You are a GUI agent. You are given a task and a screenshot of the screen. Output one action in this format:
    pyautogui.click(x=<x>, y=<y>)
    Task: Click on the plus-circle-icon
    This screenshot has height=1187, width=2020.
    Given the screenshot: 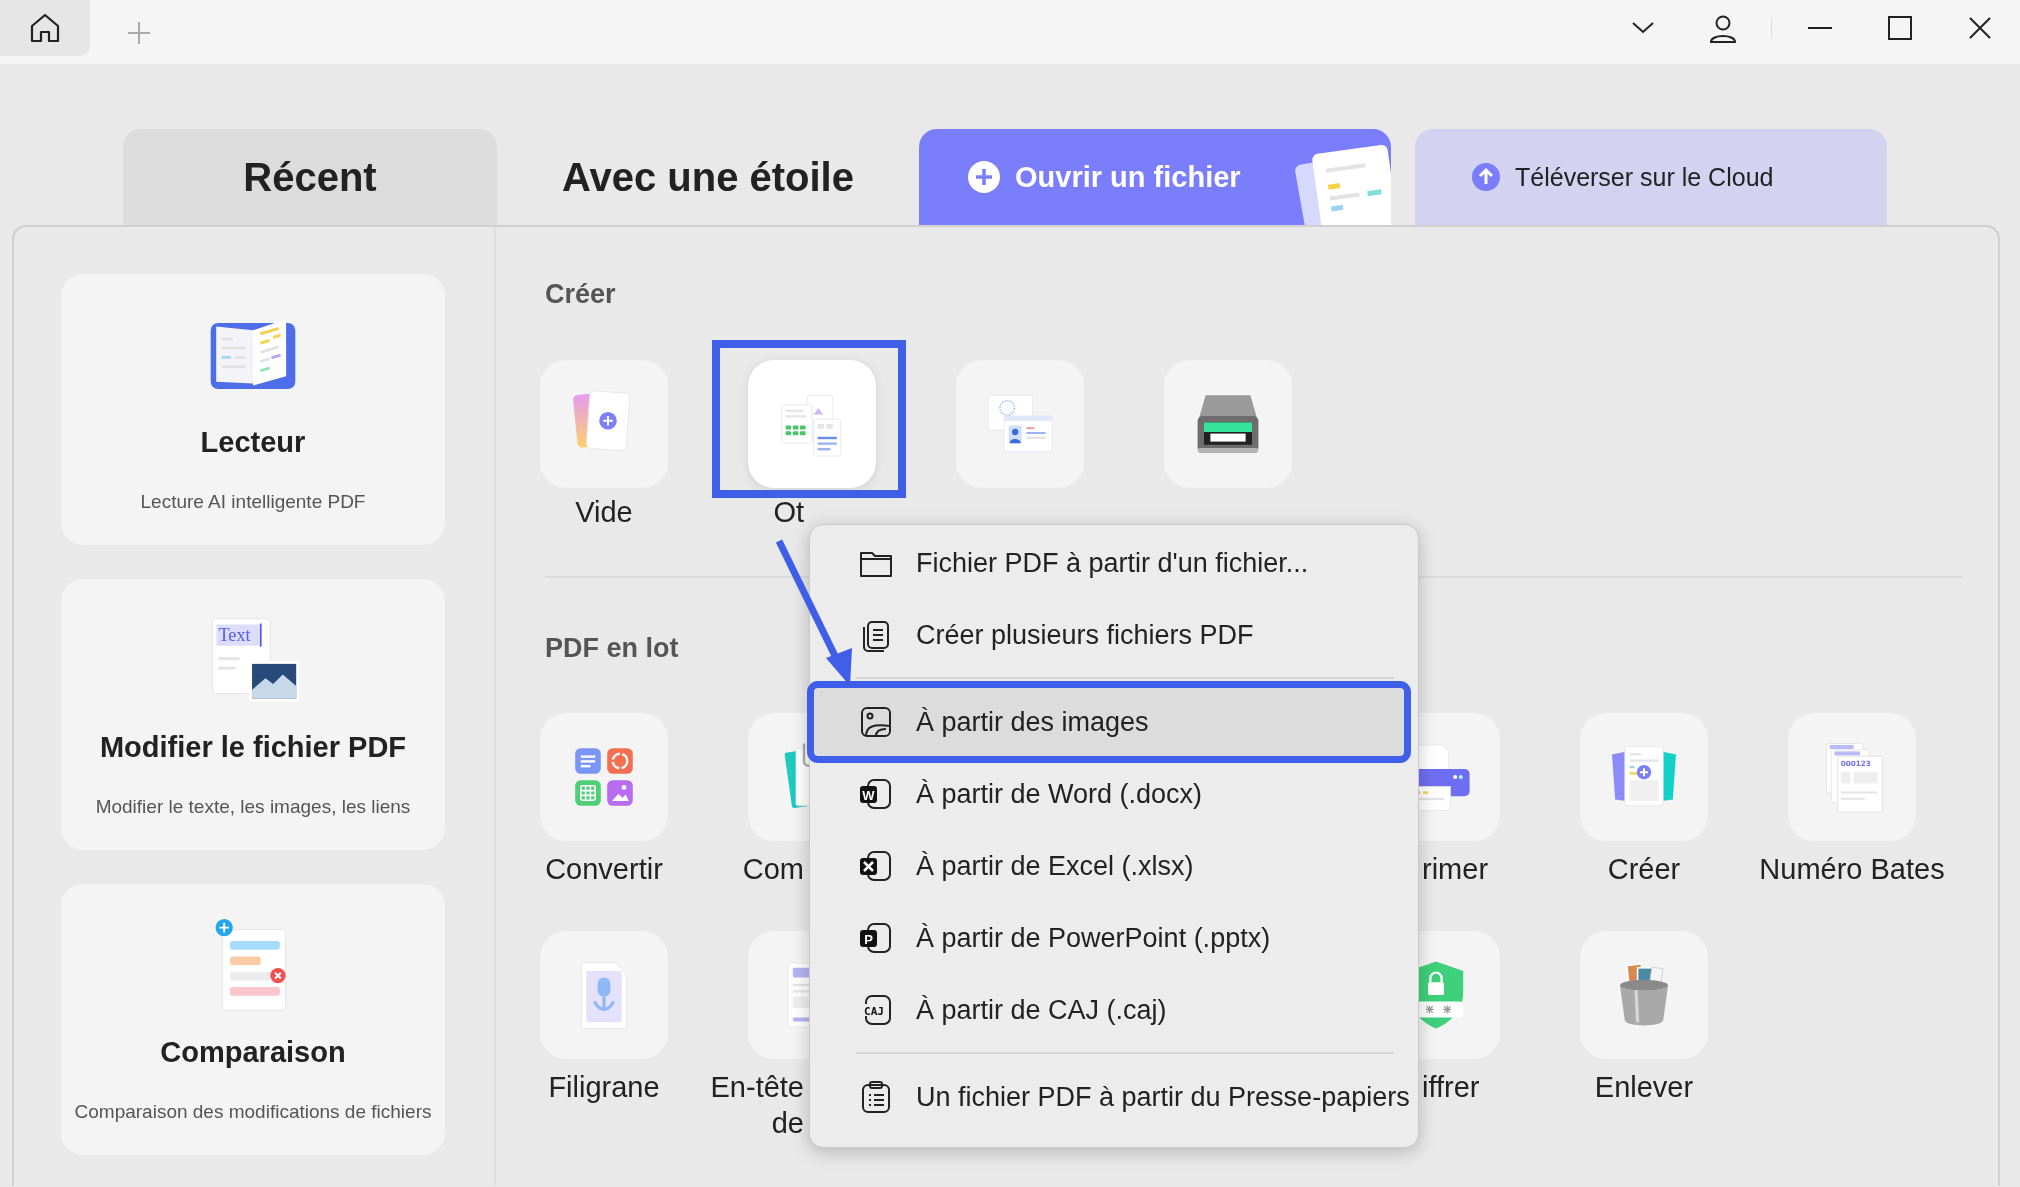 What is the action you would take?
    pyautogui.click(x=984, y=177)
    